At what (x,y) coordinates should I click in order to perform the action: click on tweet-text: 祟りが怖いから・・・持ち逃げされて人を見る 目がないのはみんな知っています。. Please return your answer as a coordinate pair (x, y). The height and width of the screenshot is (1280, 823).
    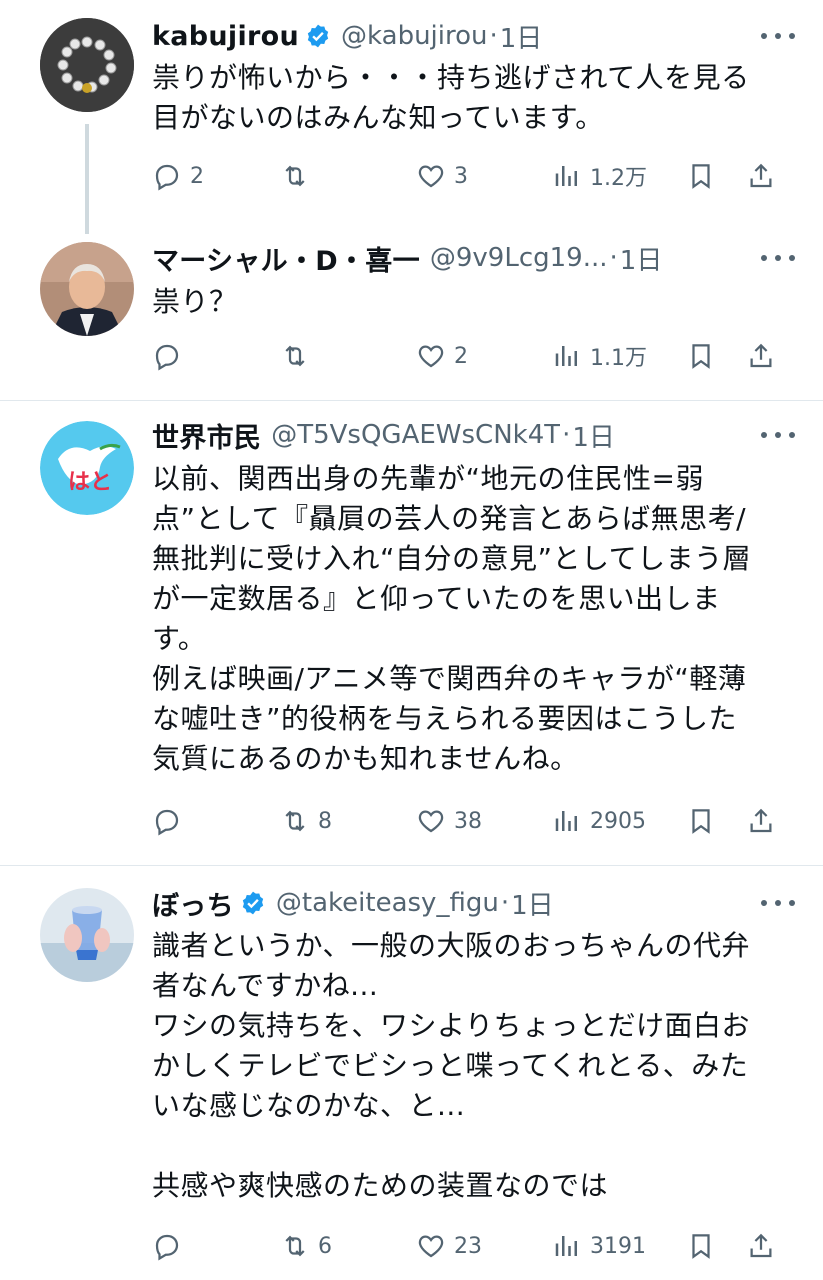
    Looking at the image, I should click on (451, 97).